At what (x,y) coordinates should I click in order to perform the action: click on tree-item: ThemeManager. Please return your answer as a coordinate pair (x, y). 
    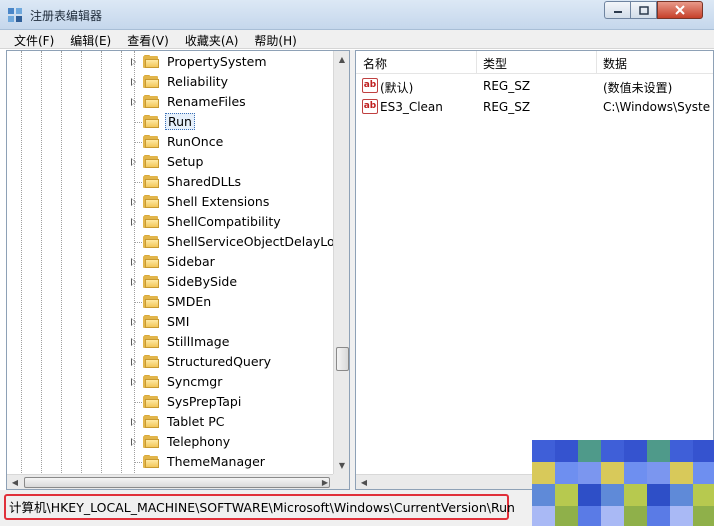
    Looking at the image, I should click on (170, 462).